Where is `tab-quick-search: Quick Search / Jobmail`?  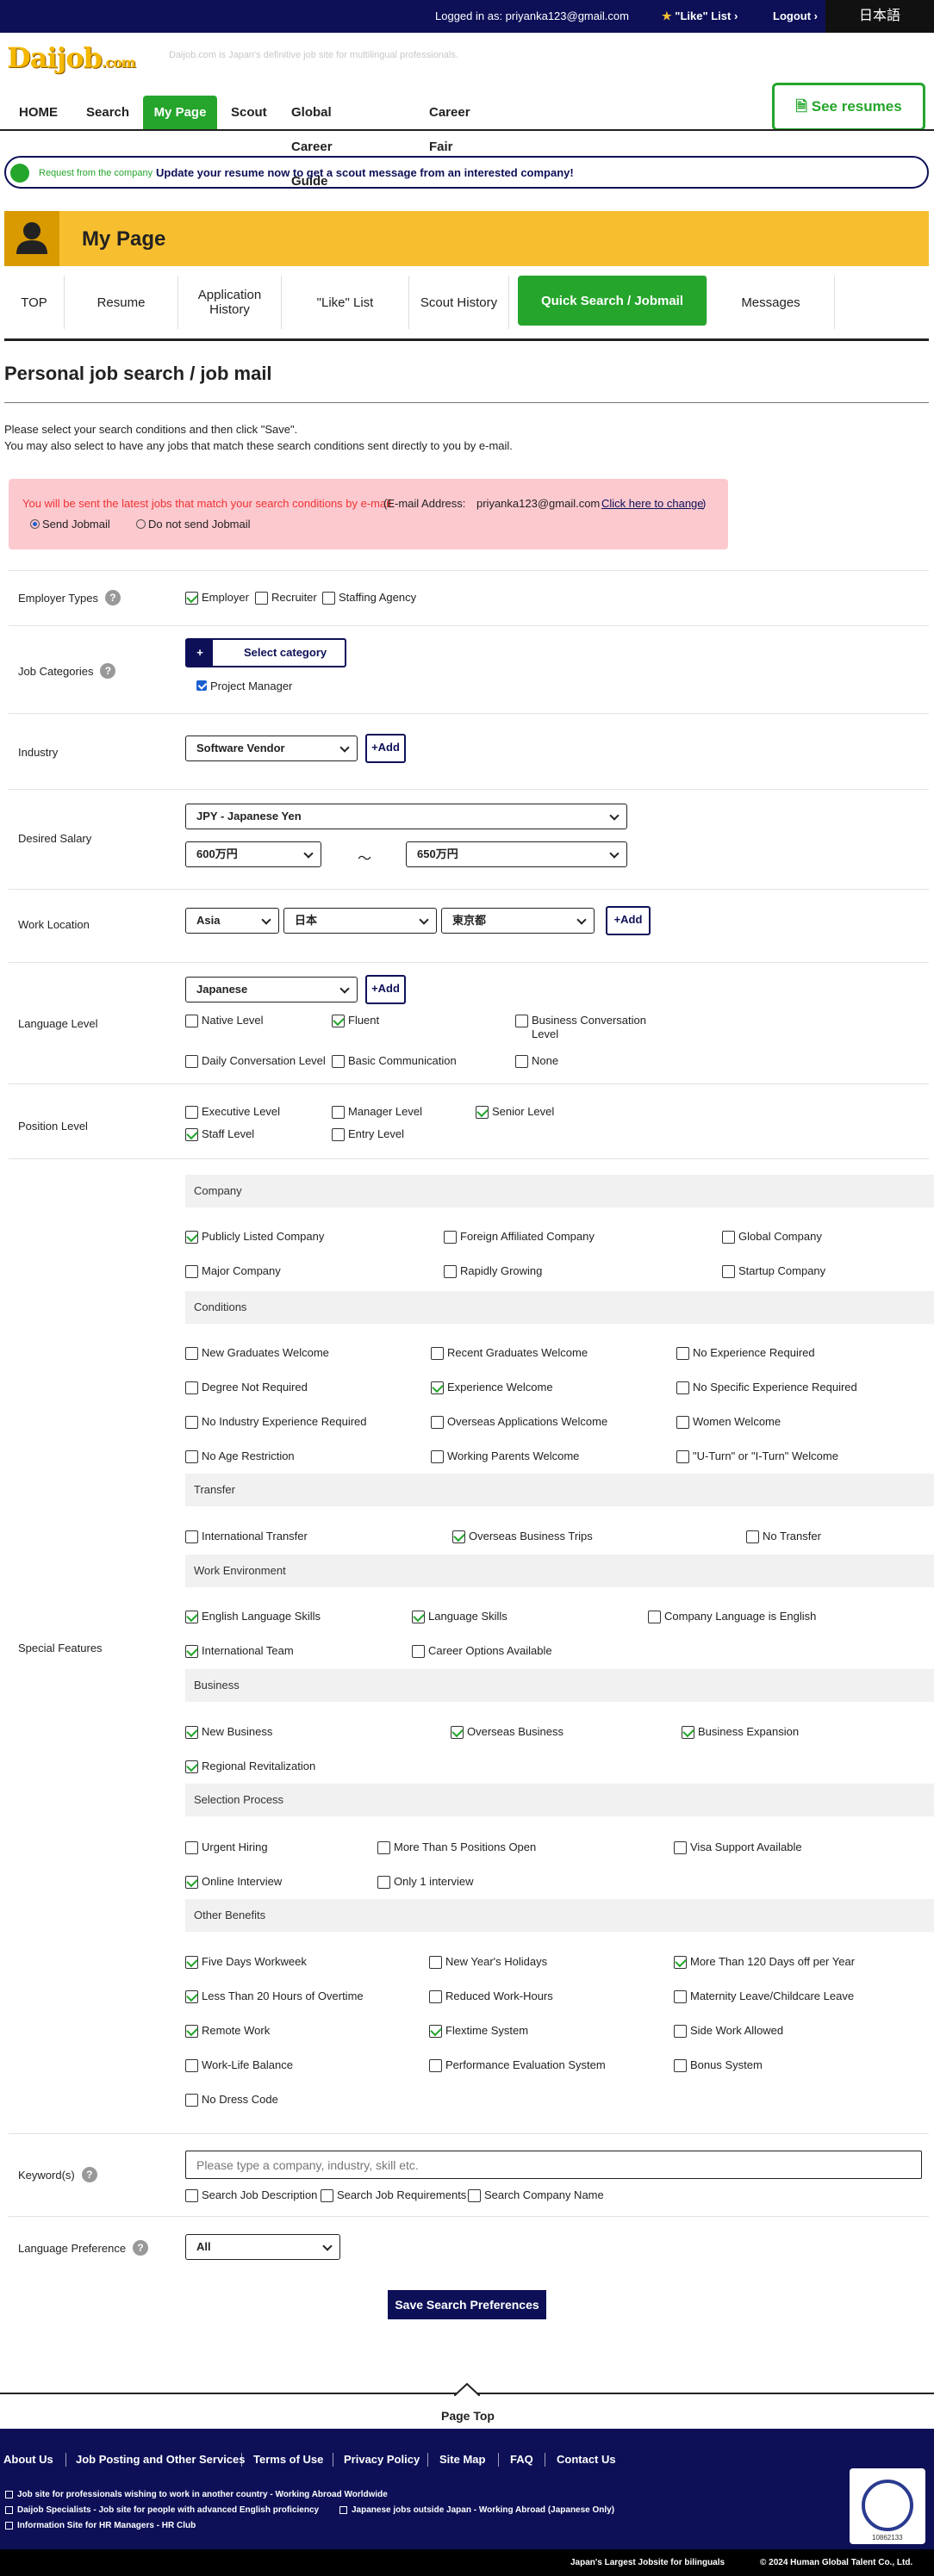
tab-quick-search: Quick Search / Jobmail is located at coordinates (612, 301).